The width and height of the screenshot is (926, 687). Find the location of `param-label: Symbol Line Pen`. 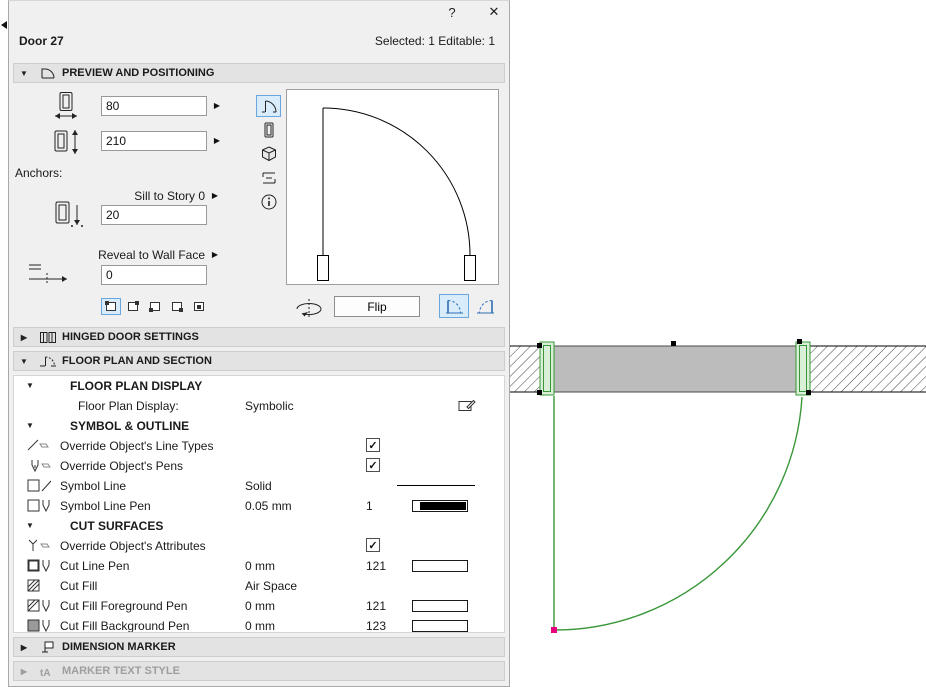

param-label: Symbol Line Pen is located at coordinates (105, 506).